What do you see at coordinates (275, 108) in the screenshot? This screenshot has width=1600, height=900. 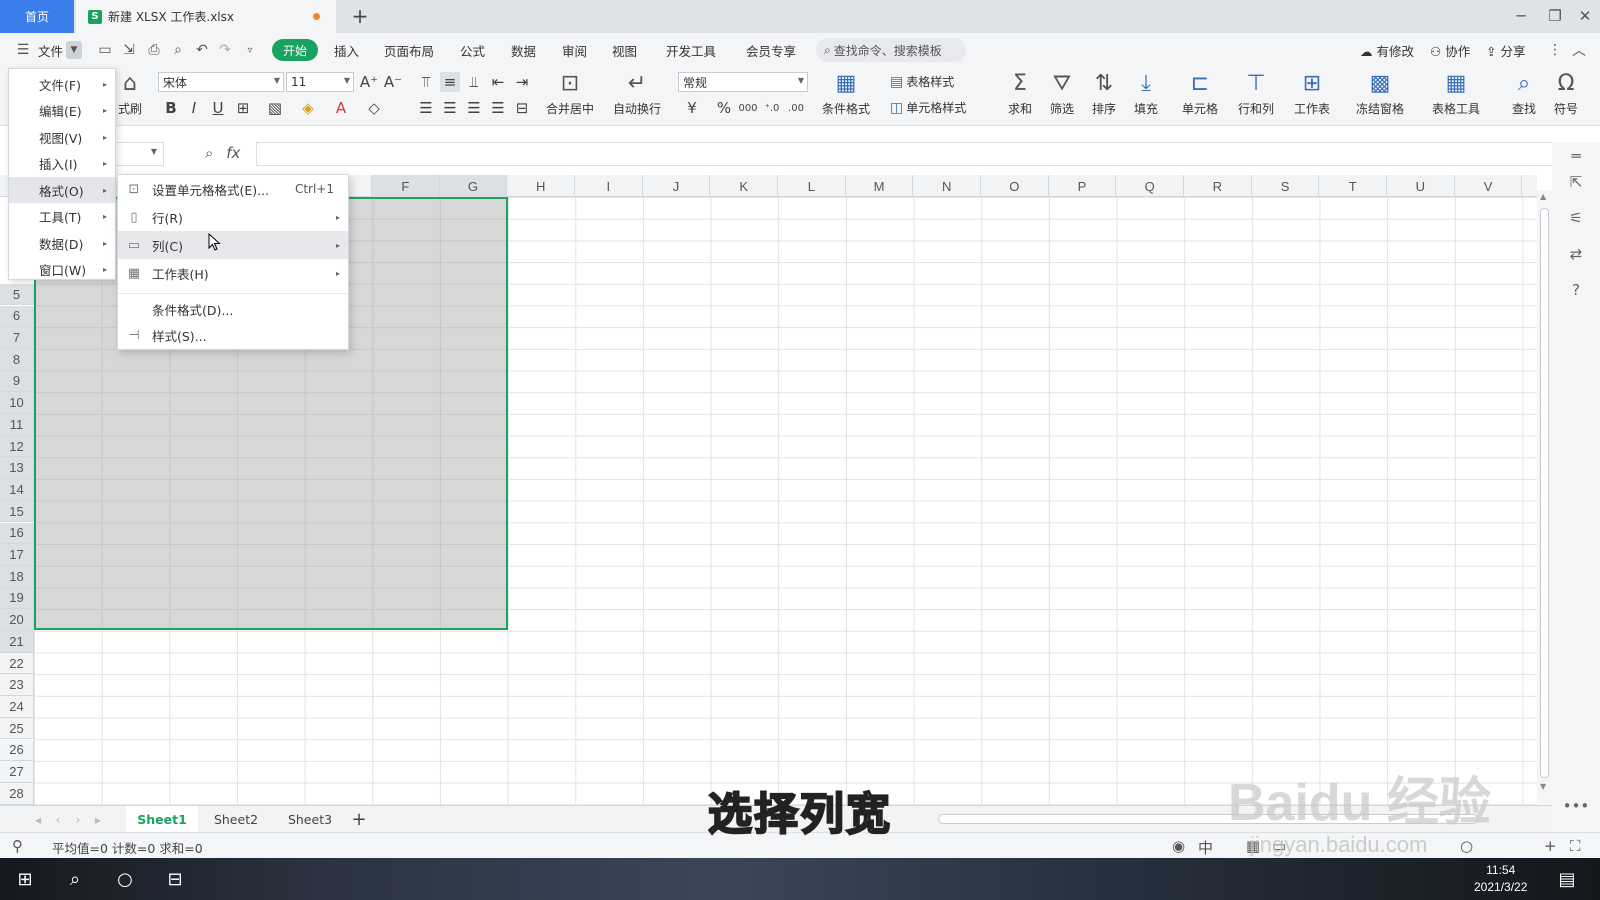 I see `merge-style-icon: ▧` at bounding box center [275, 108].